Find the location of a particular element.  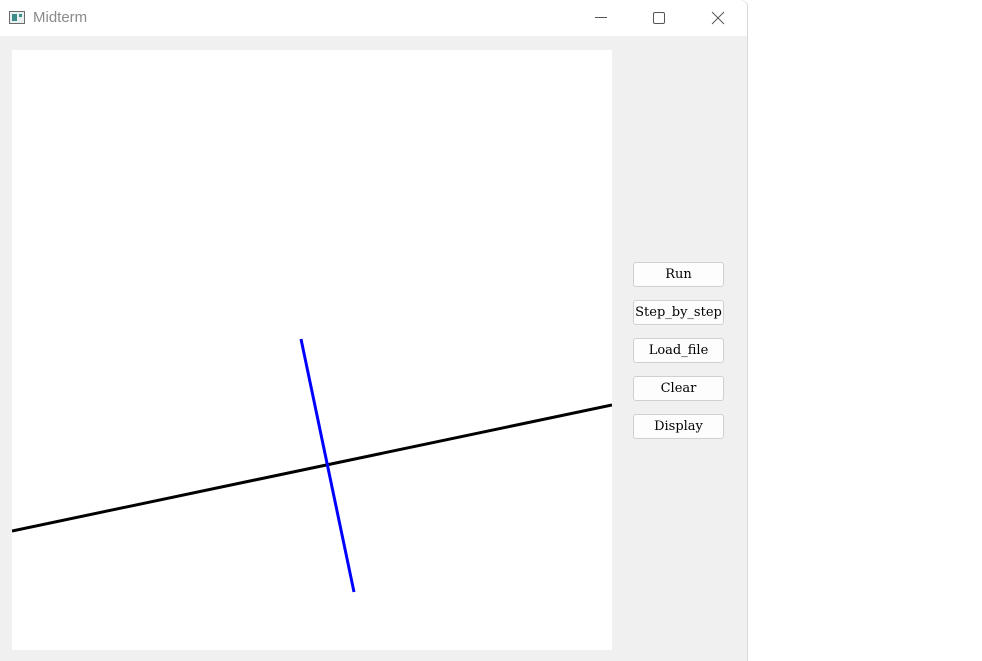

black-line is located at coordinates (312, 468).